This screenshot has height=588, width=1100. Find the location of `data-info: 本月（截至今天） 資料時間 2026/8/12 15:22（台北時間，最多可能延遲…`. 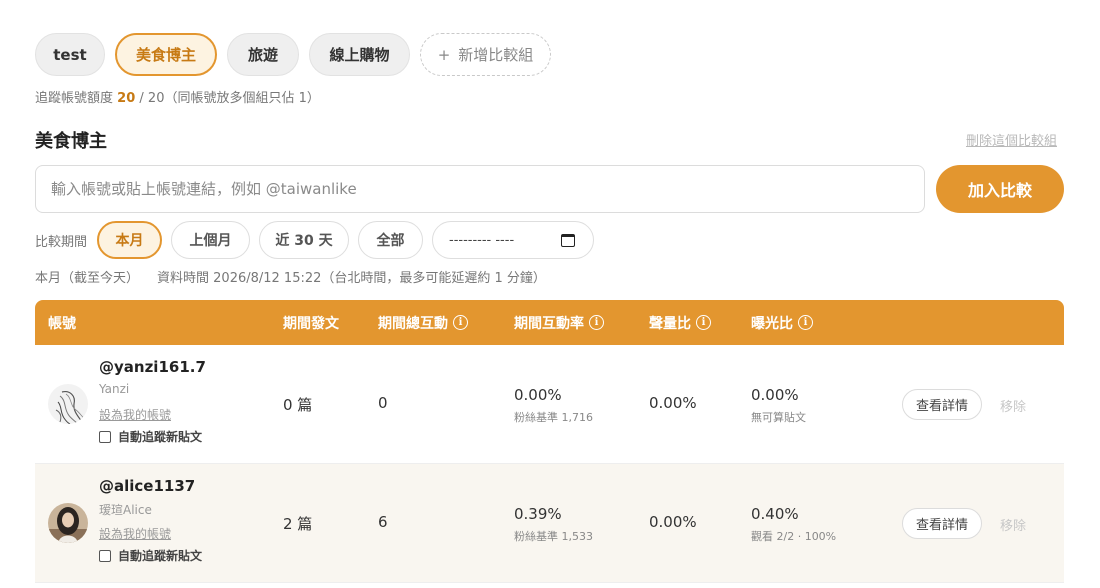

data-info: 本月（截至今天） 資料時間 2026/8/12 15:22（台北時間，最多可能延遲… is located at coordinates (290, 276).